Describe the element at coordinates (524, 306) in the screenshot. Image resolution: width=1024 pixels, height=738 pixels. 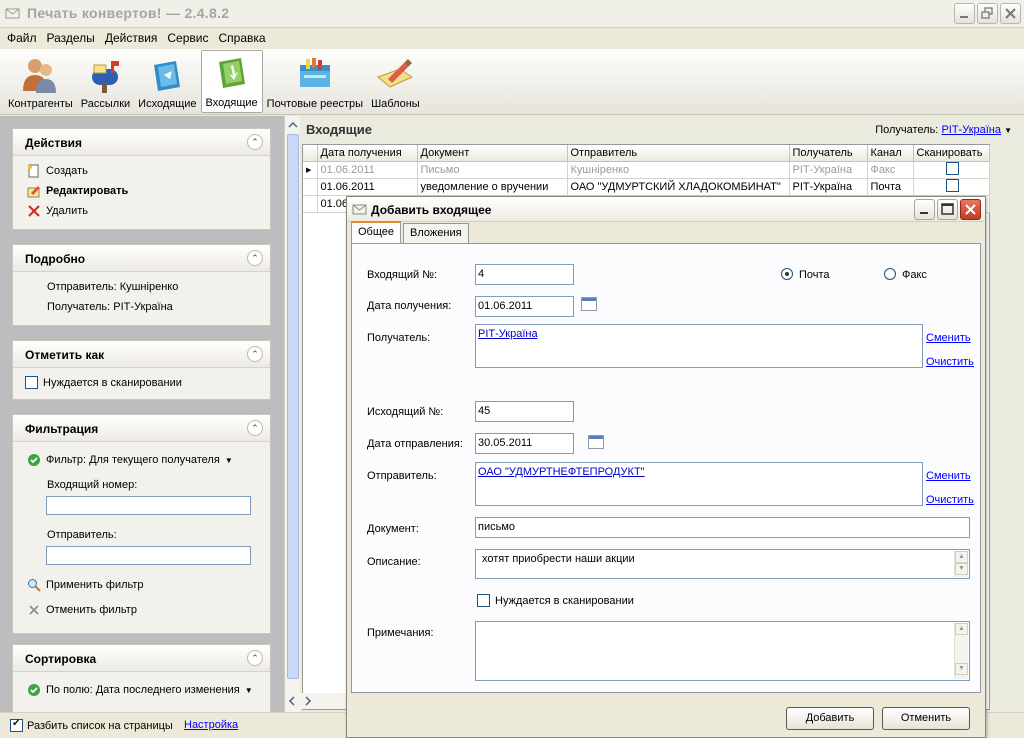
I see `receive-date-field: 01.06.2011` at that location.